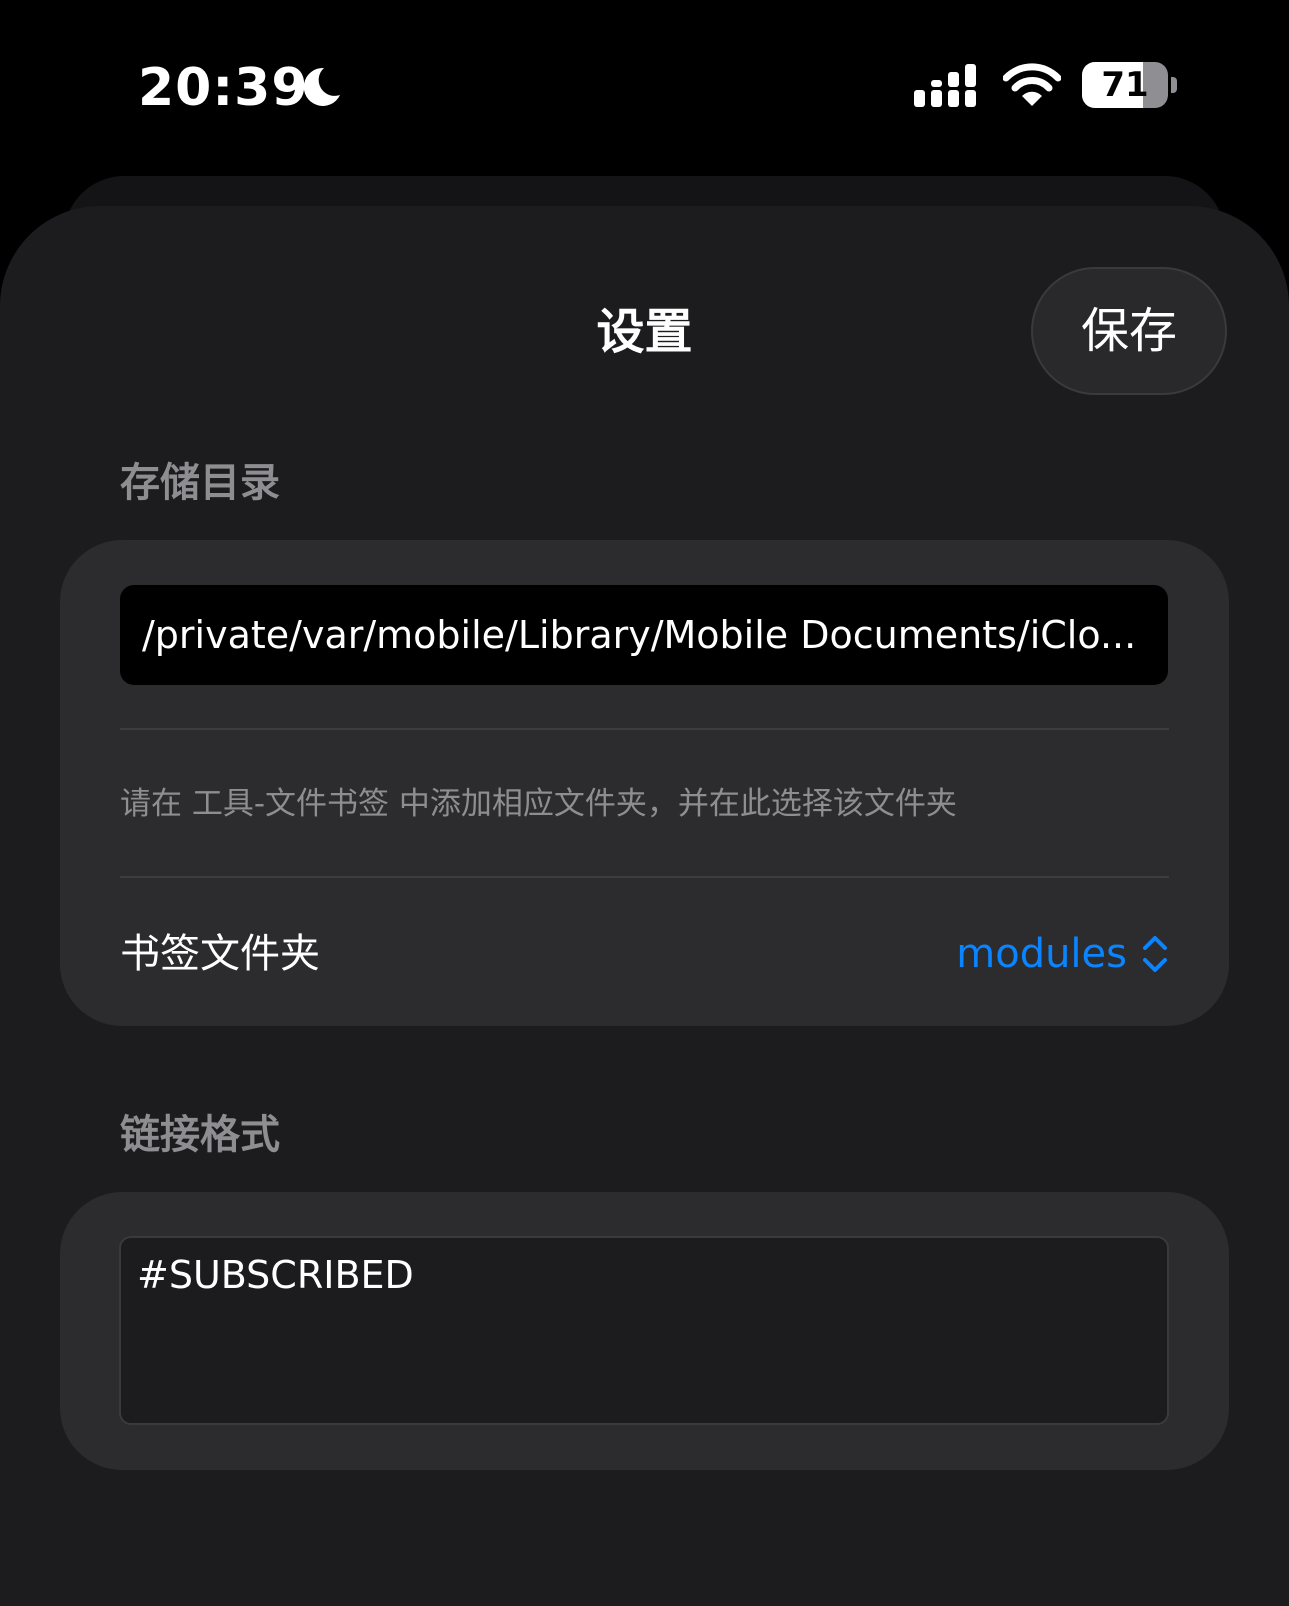  I want to click on battery-body: 71, so click(1125, 85).